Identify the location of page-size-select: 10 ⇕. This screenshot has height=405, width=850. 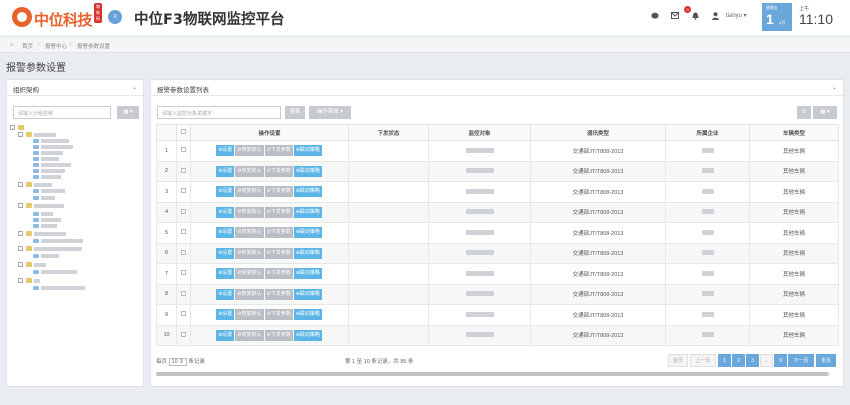
(177, 362).